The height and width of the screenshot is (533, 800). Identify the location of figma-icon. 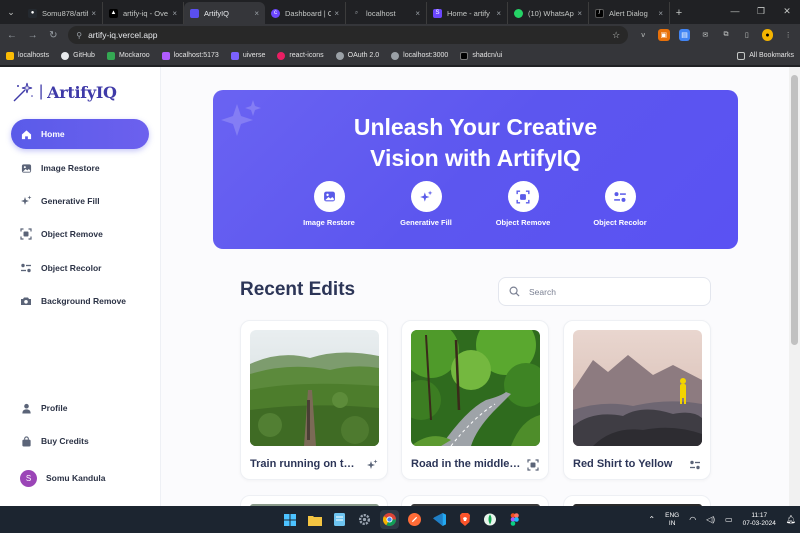
(514, 519).